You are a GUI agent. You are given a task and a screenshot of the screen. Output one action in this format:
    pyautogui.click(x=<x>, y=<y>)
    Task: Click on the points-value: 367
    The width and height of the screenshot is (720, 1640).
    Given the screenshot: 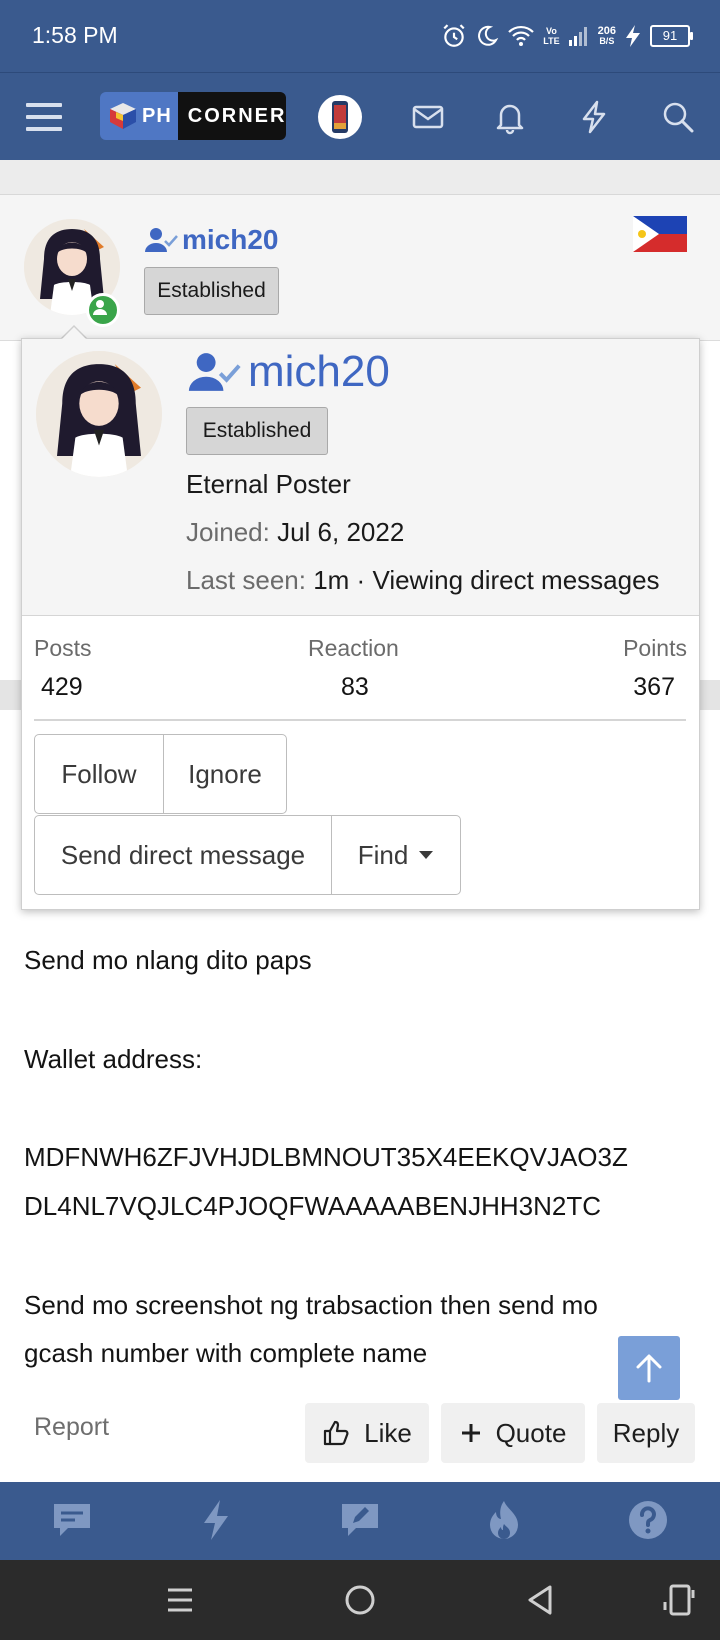 What is the action you would take?
    pyautogui.click(x=654, y=687)
    